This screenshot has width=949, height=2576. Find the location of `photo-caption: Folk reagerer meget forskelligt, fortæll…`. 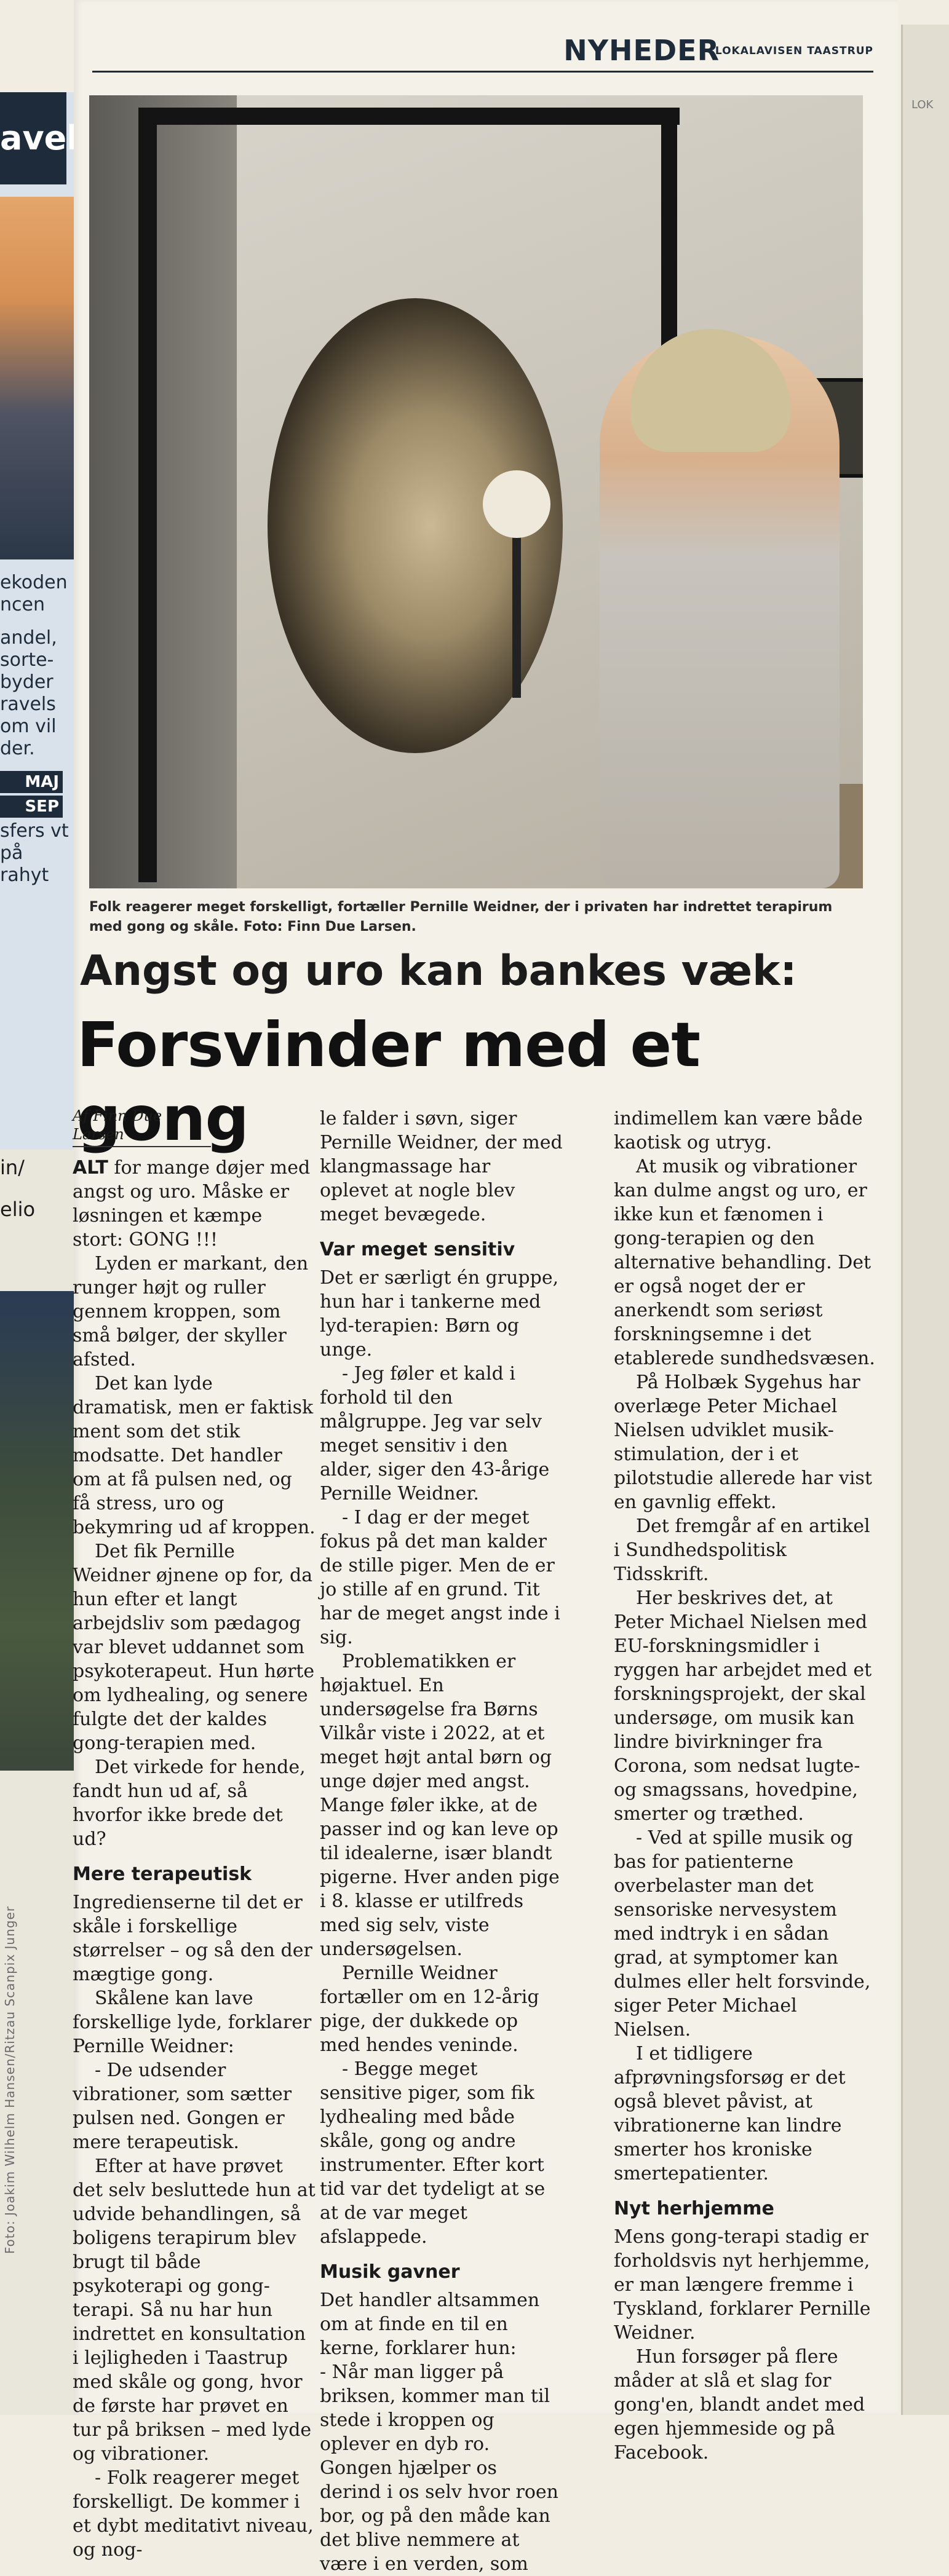

photo-caption: Folk reagerer meget forskelligt, fortæll… is located at coordinates (461, 917).